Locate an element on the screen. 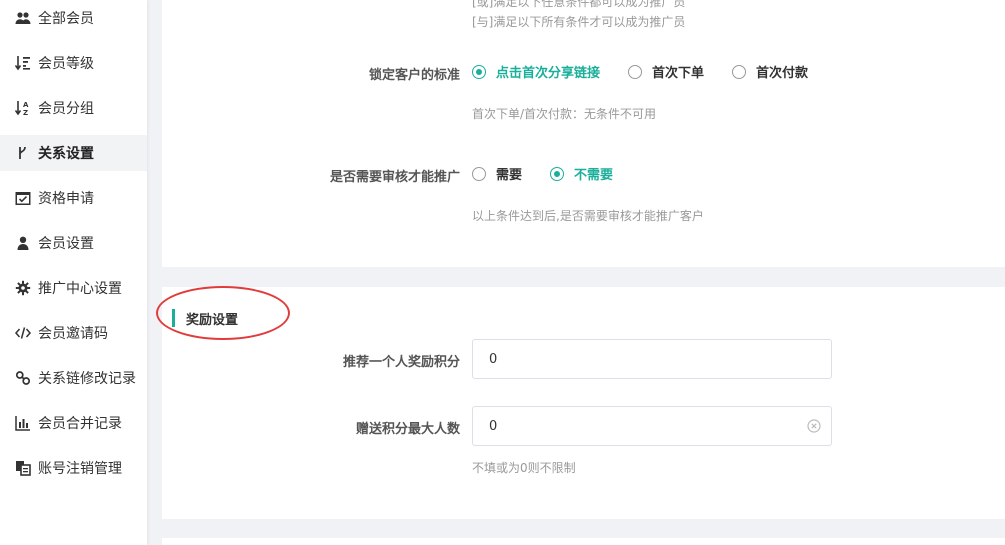 The width and height of the screenshot is (1005, 545). sidebar-item-label: 会员合并记录 is located at coordinates (80, 424).